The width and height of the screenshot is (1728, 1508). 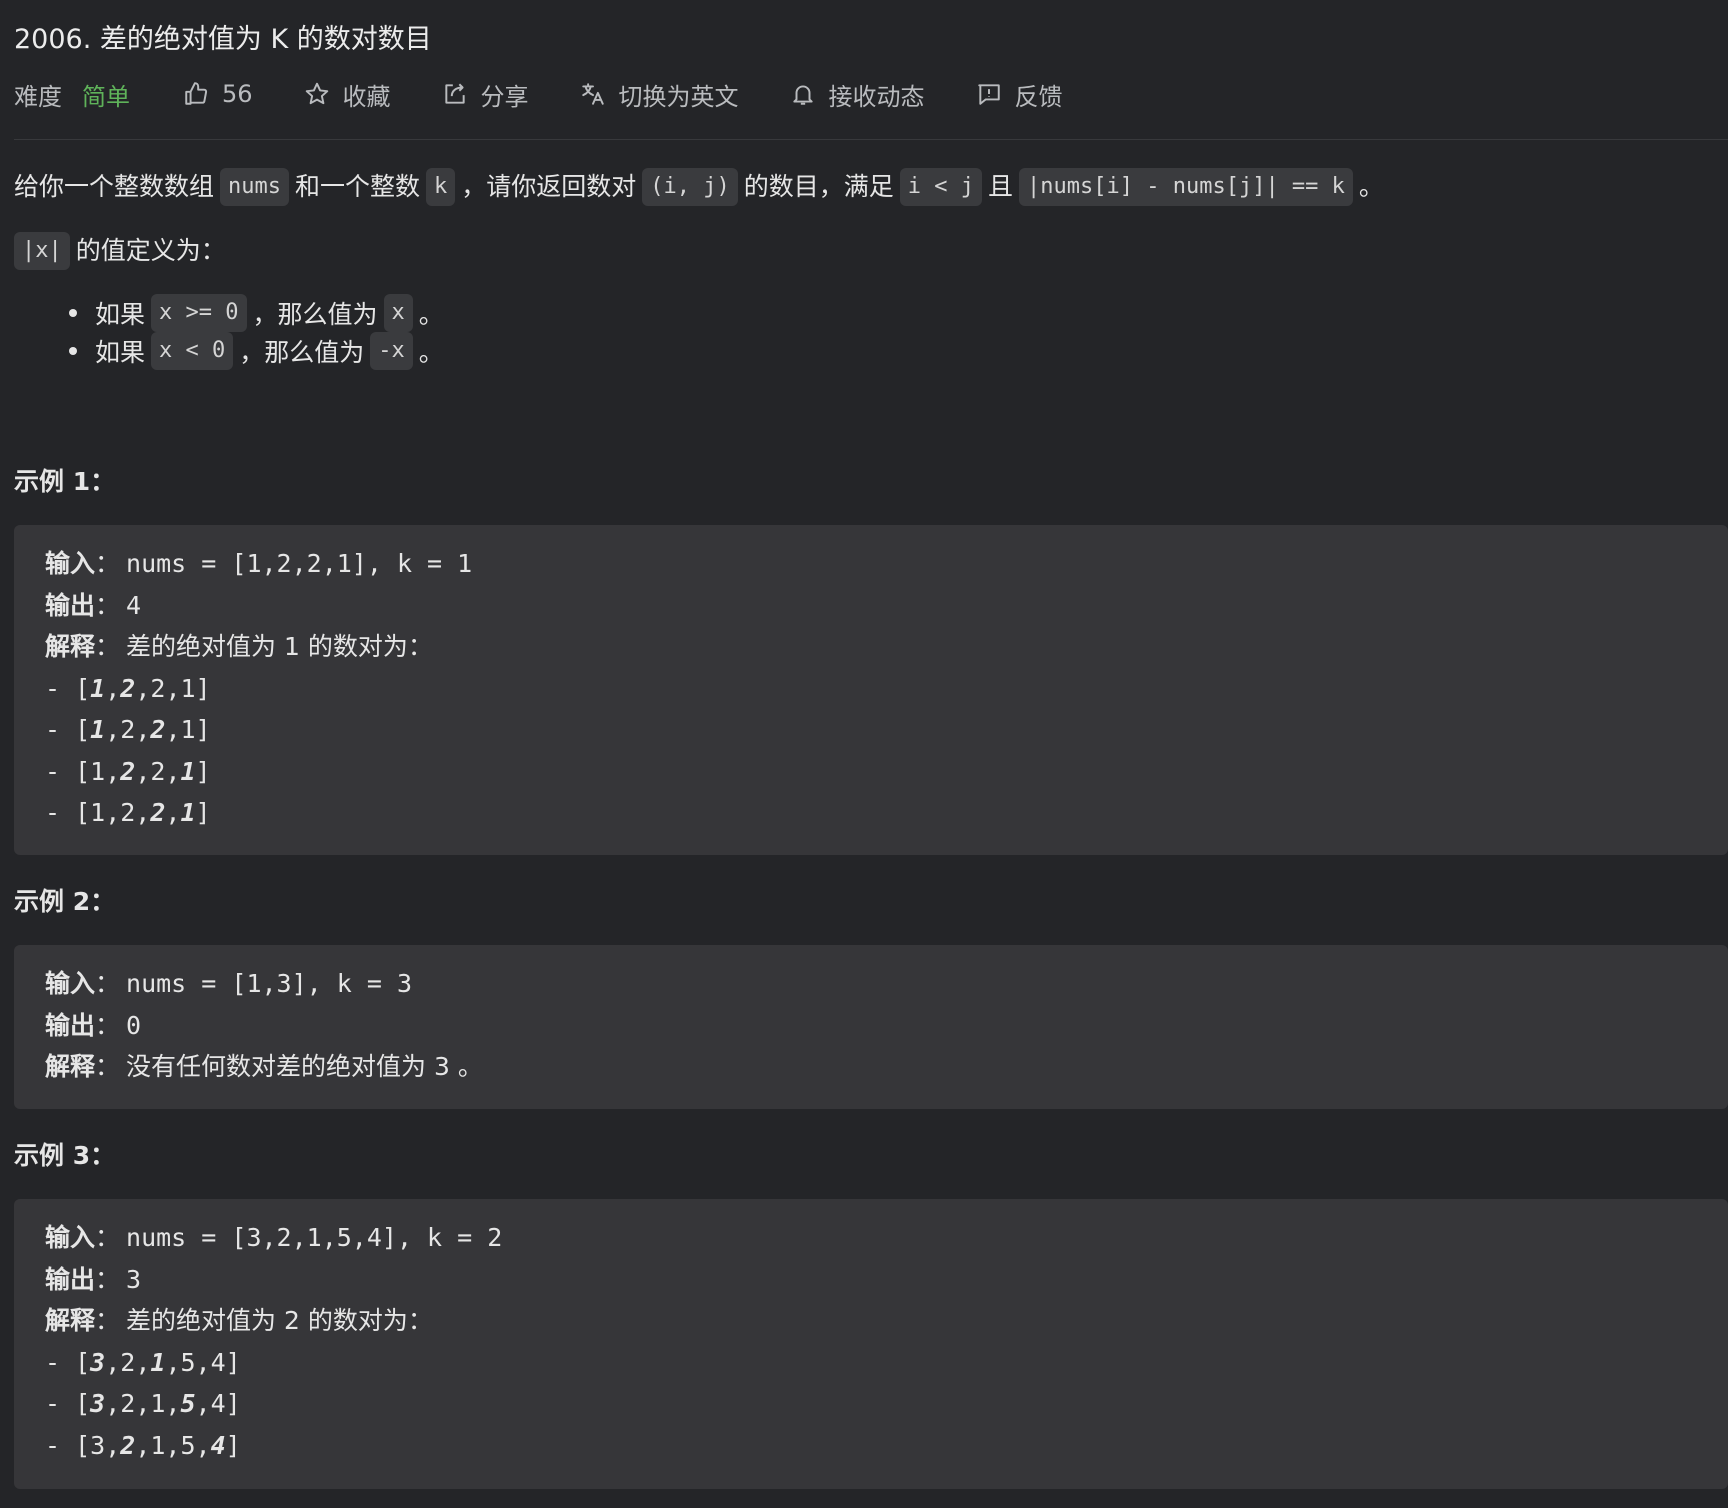 I want to click on subscribe-button: 接收动态, so click(x=857, y=94).